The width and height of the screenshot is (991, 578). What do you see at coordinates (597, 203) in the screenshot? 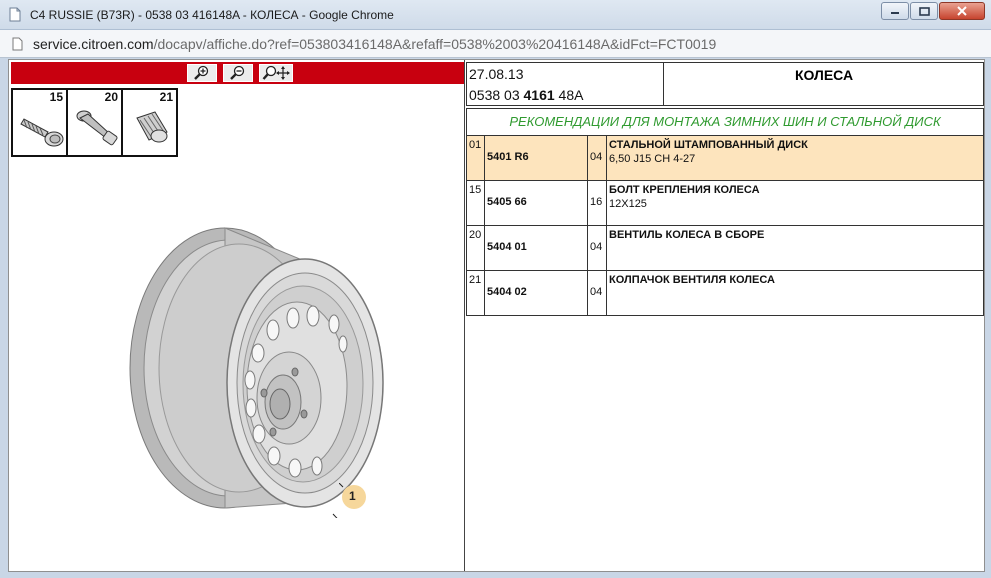
I see `part-qty: 16` at bounding box center [597, 203].